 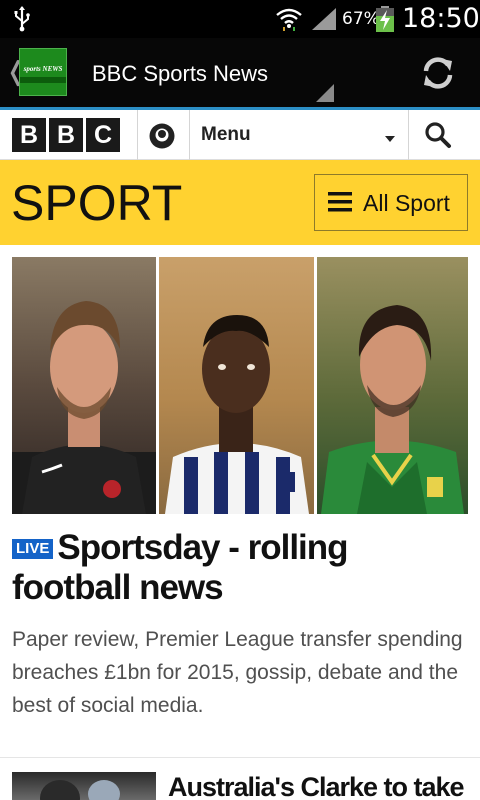 I want to click on app-bar: ❬ sports NEWS BBC Sports News, so click(x=240, y=74).